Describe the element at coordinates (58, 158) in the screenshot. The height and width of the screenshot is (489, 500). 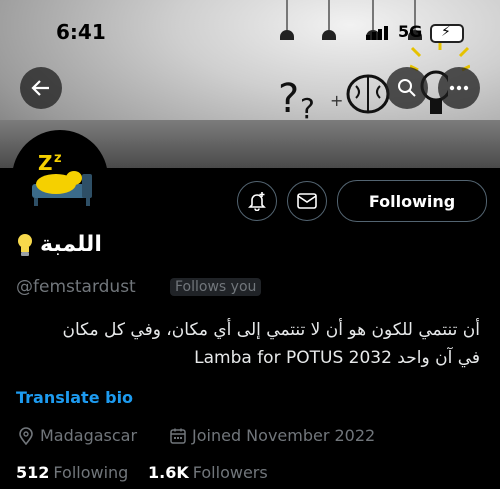
I see `svg-text: z` at that location.